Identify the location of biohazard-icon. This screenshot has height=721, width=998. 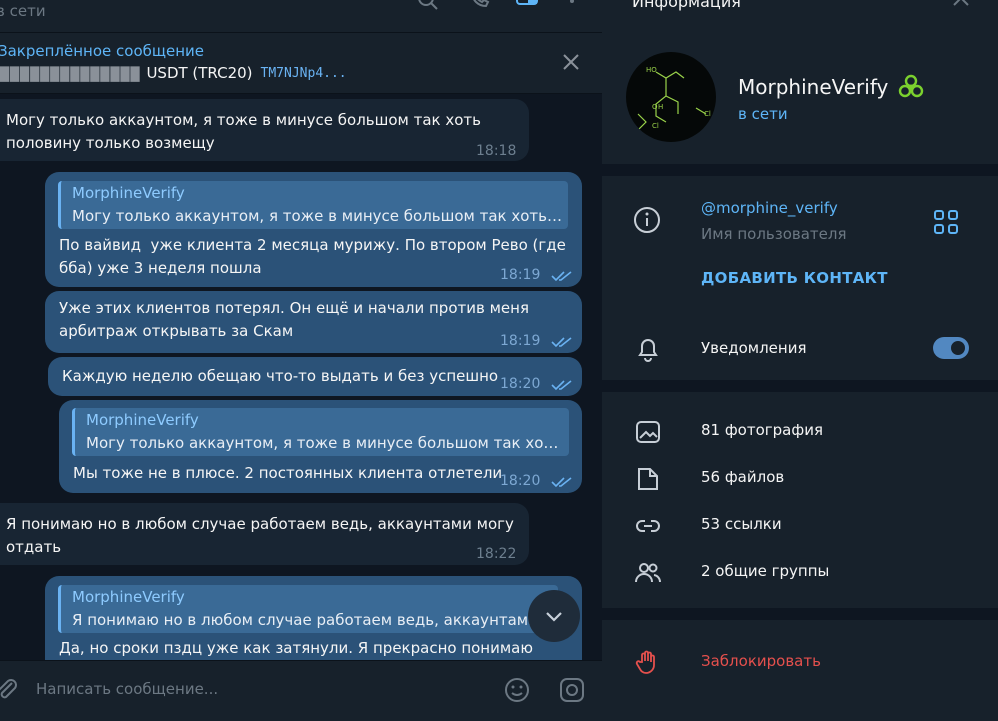
(911, 86).